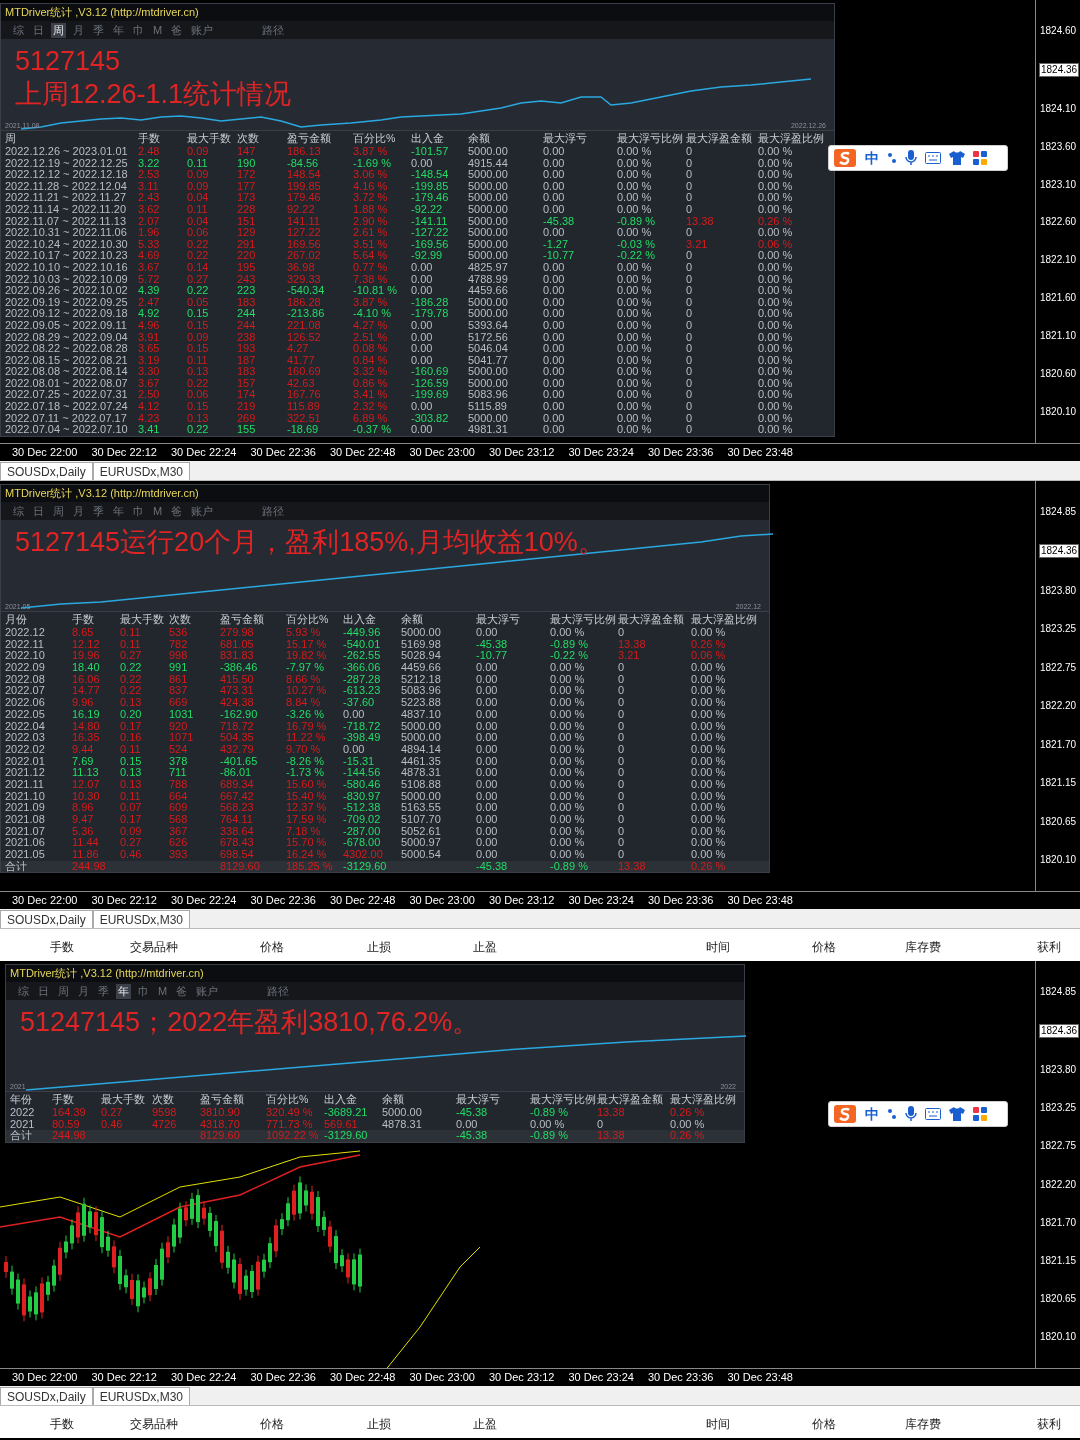 Image resolution: width=1080 pixels, height=1440 pixels. What do you see at coordinates (636, 221) in the screenshot?
I see `table-cell-text: -0.89 %` at bounding box center [636, 221].